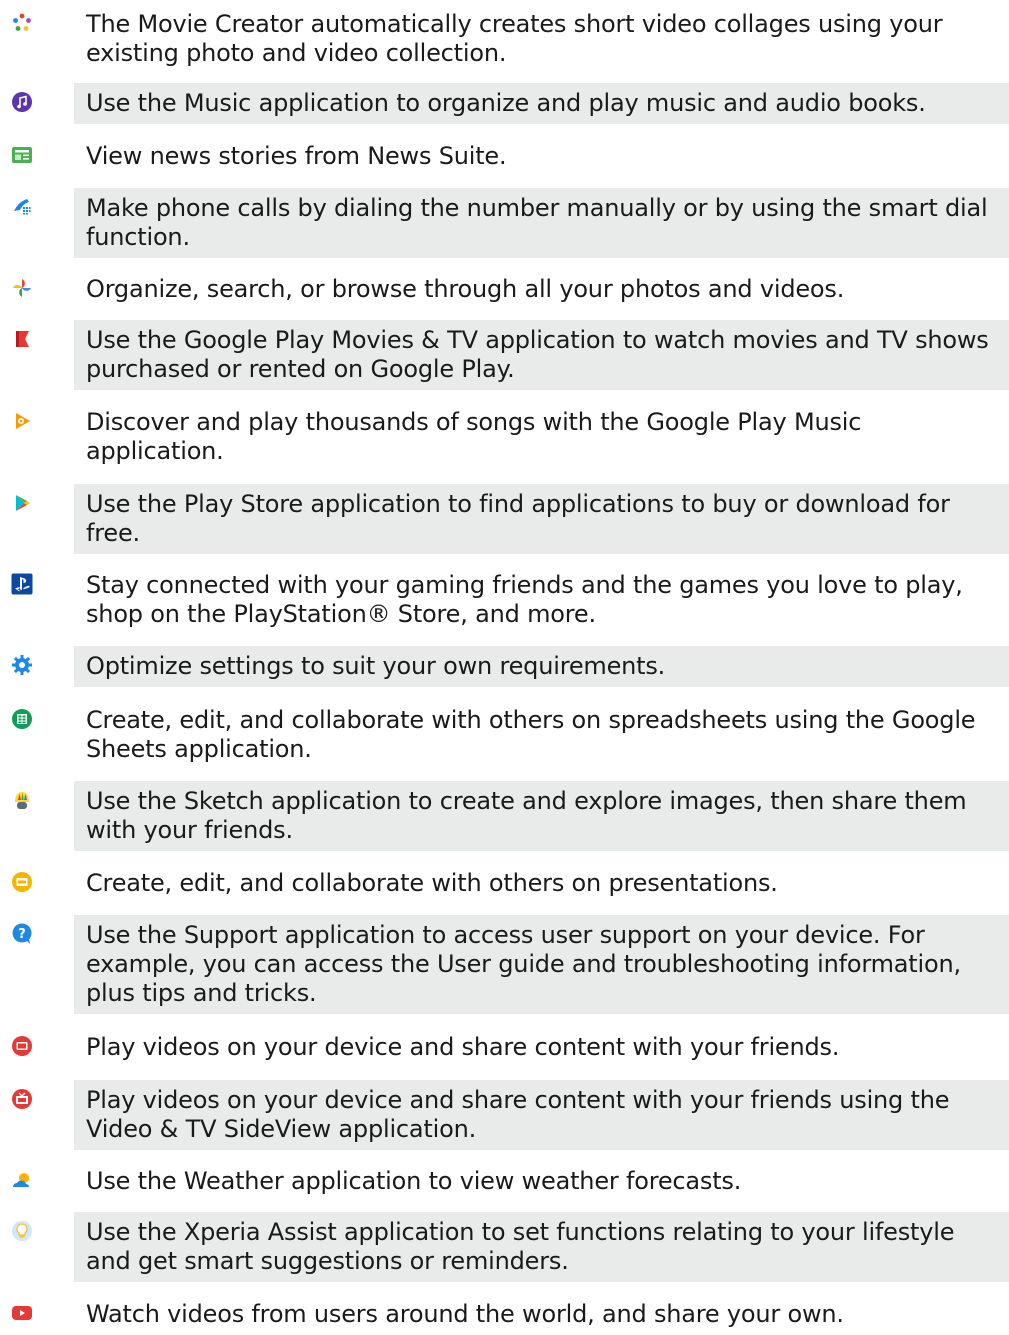 Image resolution: width=1009 pixels, height=1335 pixels. I want to click on support-icon: ?, so click(22, 934).